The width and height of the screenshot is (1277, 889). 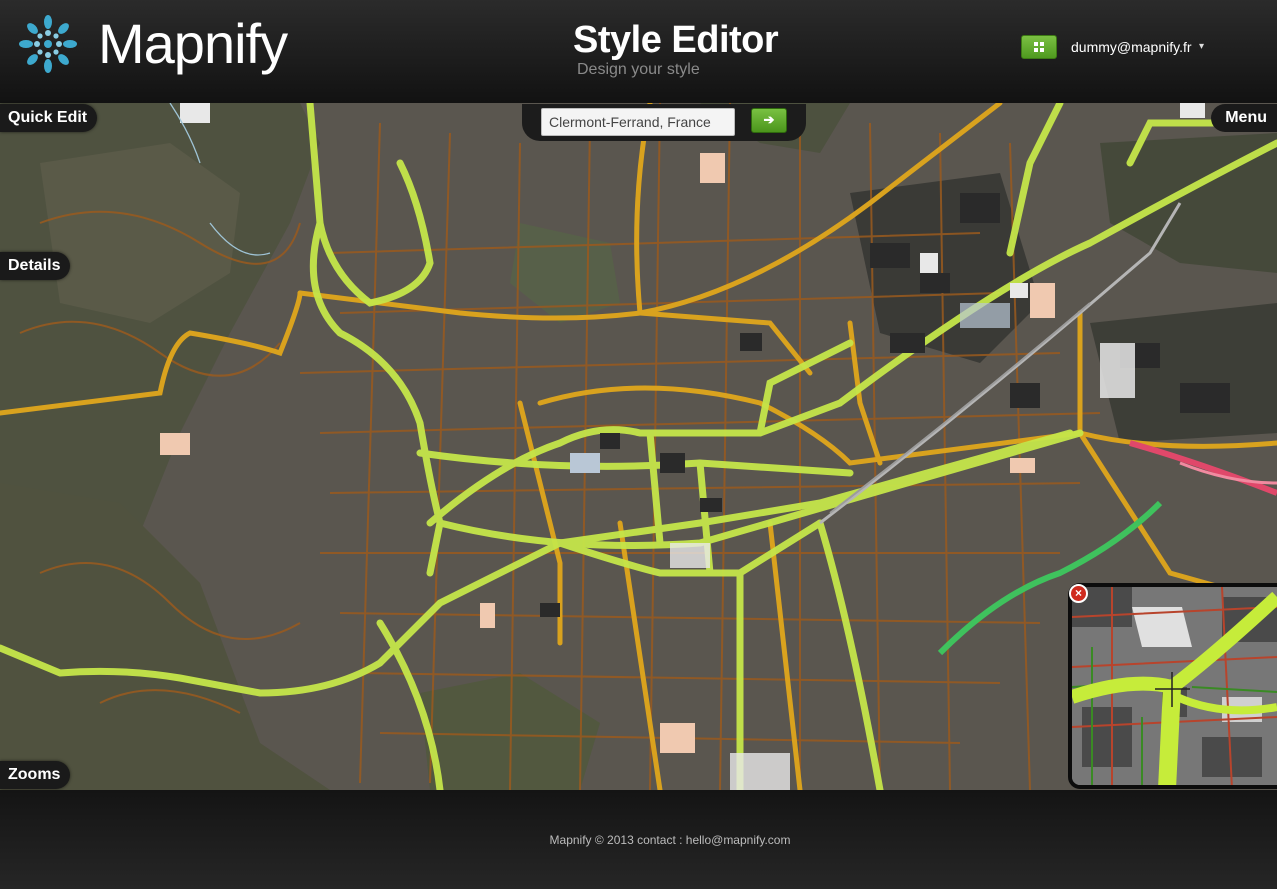 I want to click on menu-button: Menu, so click(x=1244, y=118).